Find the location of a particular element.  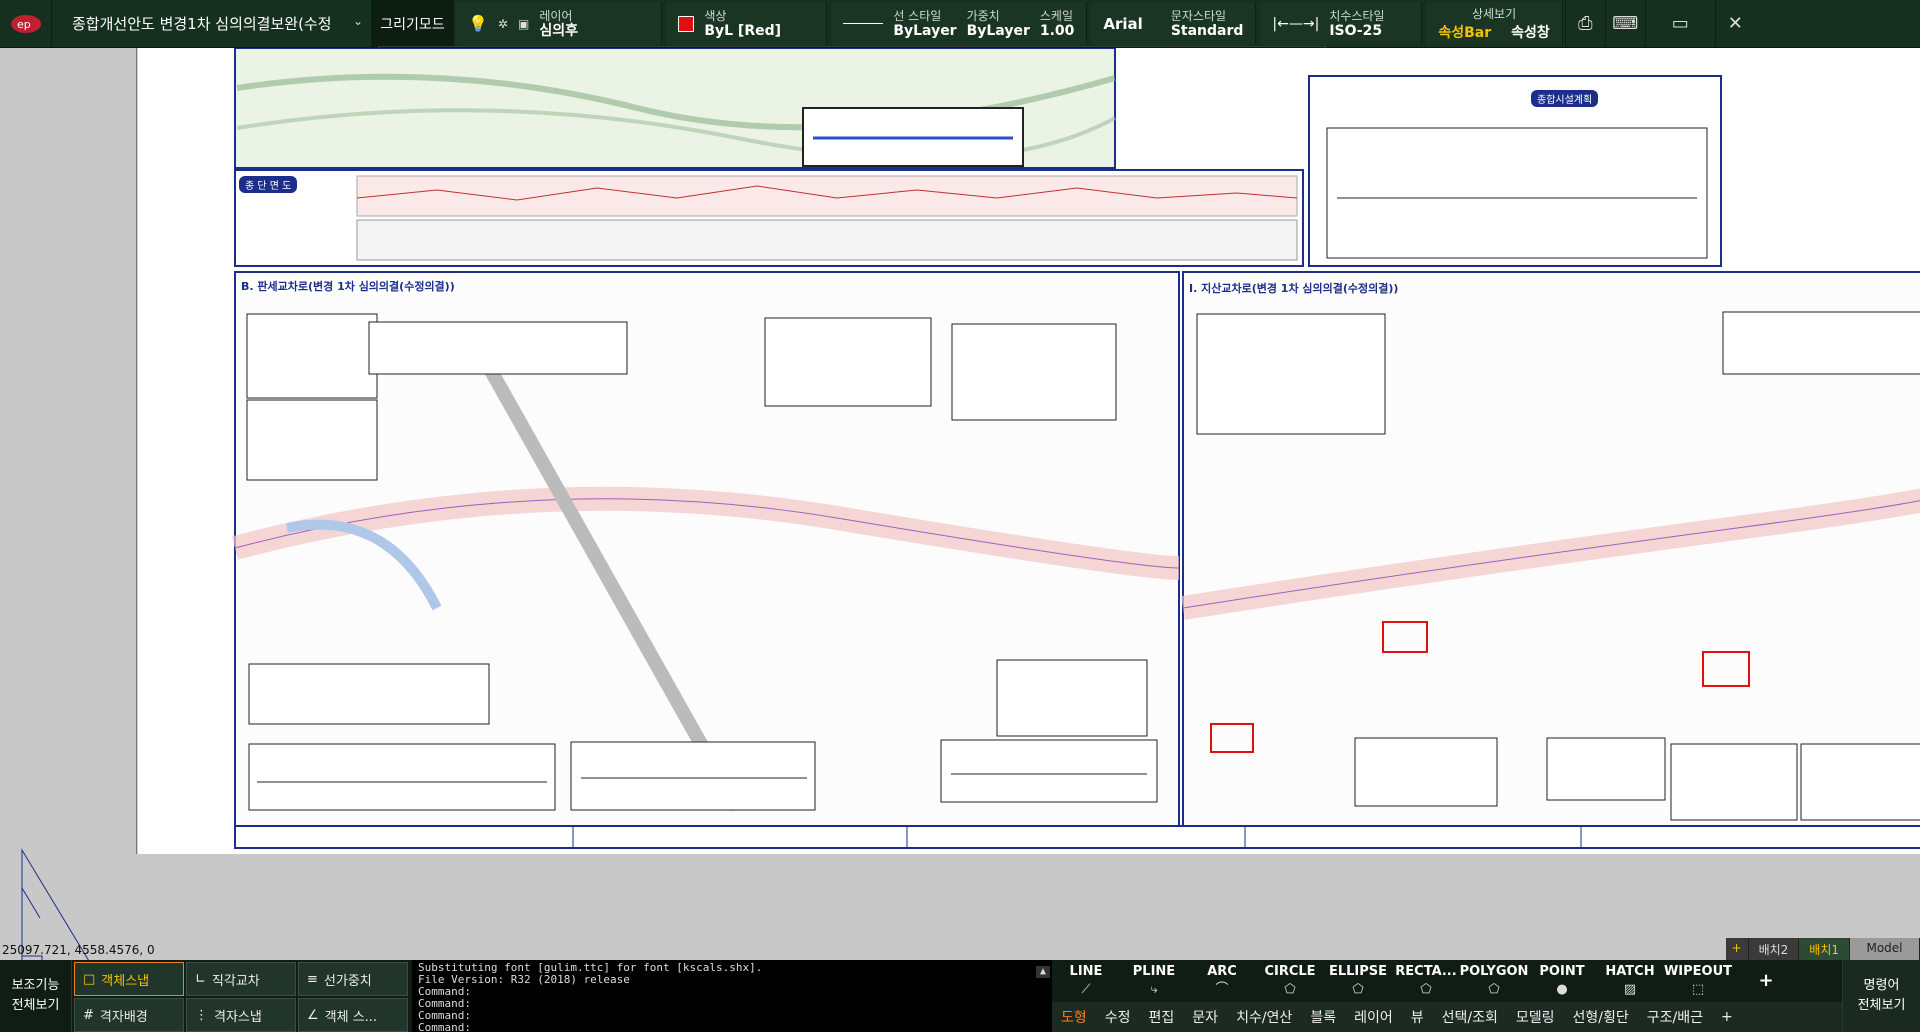

linestyle-selector: 선 스타일 ByLayer 가중치 ByLayer 스케일 1.00 is located at coordinates (959, 23).